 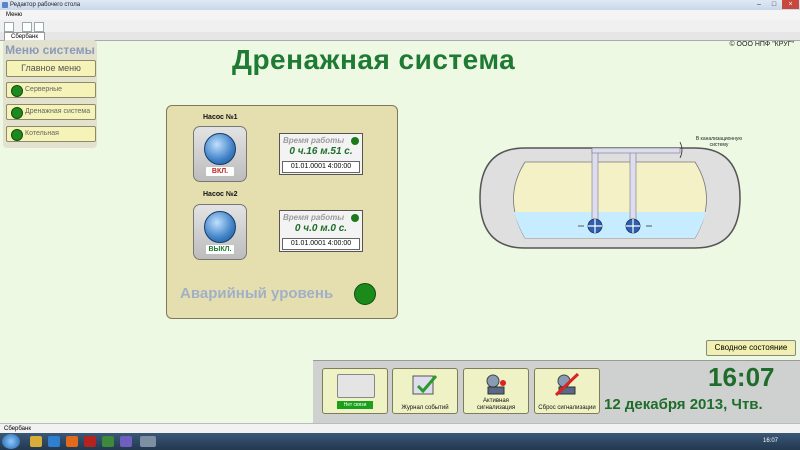 I want to click on journal-icon, so click(x=425, y=385).